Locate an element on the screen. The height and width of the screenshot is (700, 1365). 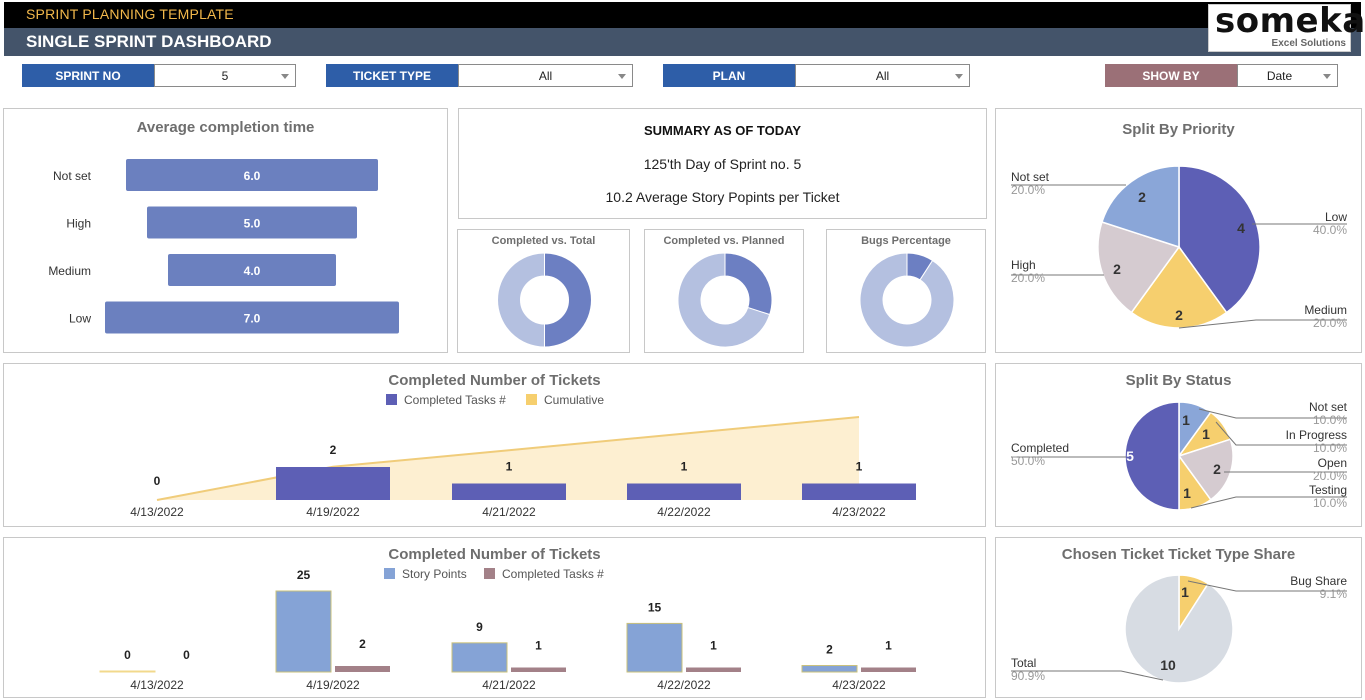
filter-plan: PLAN All is located at coordinates (816, 75).